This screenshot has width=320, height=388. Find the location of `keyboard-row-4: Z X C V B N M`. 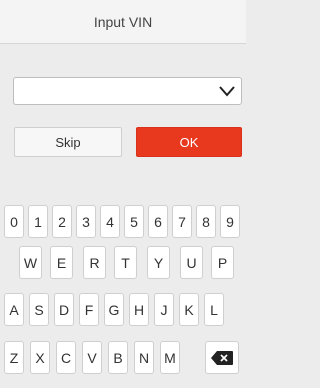

keyboard-row-4: Z X C V B N M is located at coordinates (123, 357).